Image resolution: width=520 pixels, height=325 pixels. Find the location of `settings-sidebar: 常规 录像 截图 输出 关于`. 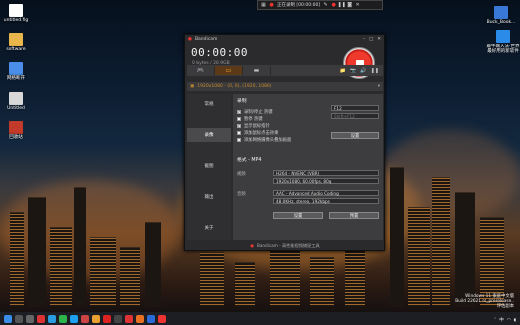

settings-sidebar: 常规 录像 截图 输出 关于 is located at coordinates (209, 167).